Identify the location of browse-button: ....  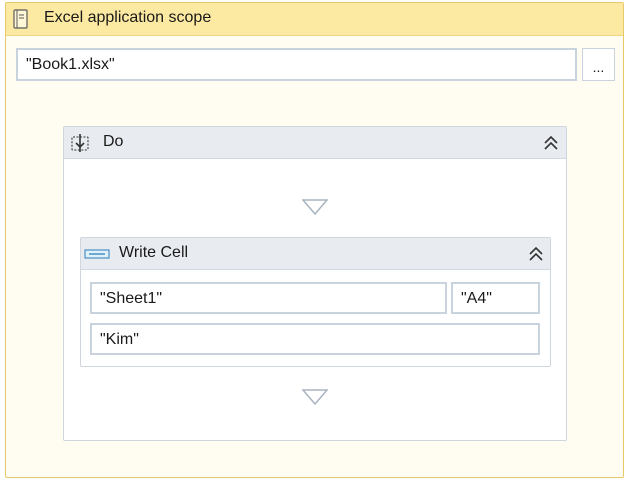
(598, 64).